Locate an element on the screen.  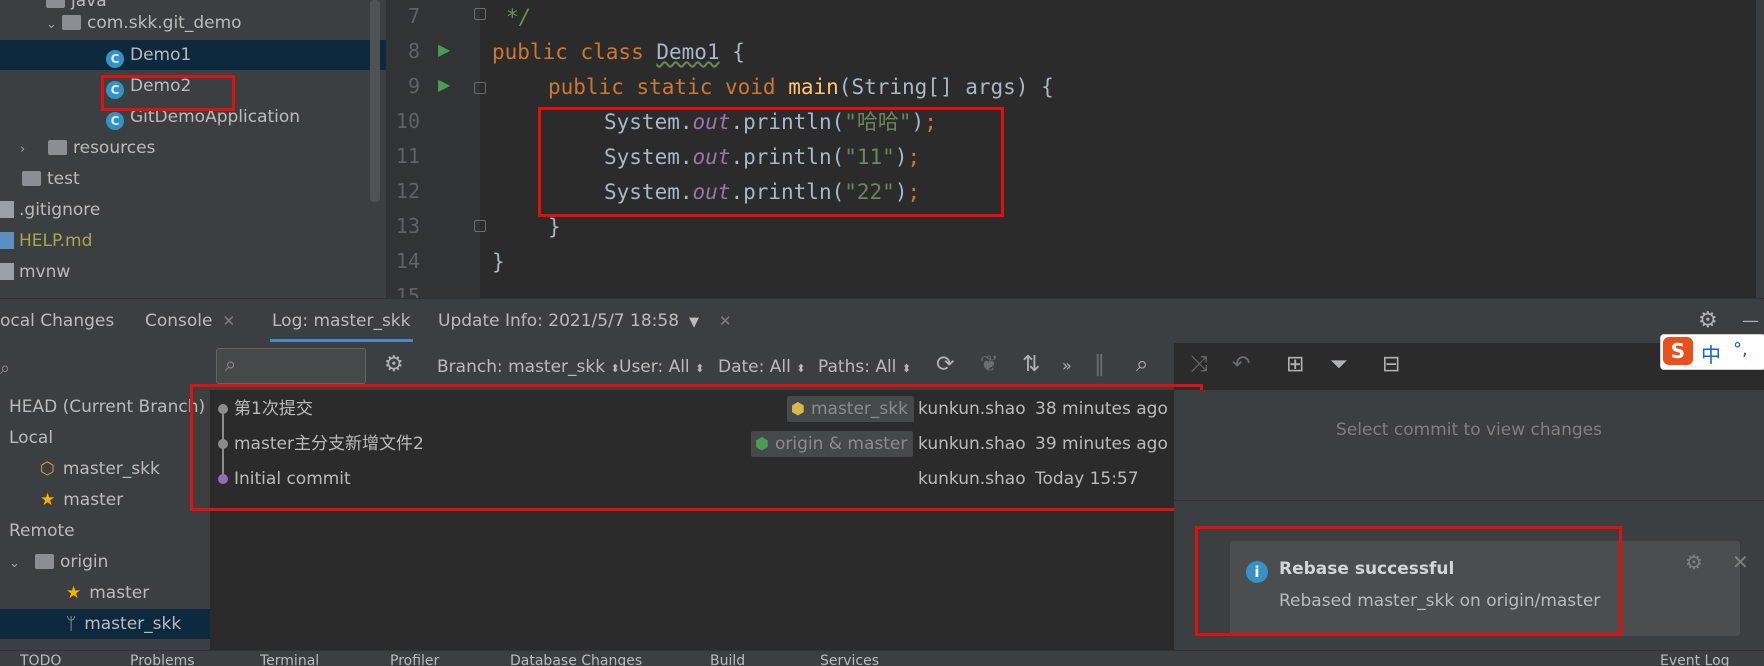
status-problems: Problems is located at coordinates (162, 659).